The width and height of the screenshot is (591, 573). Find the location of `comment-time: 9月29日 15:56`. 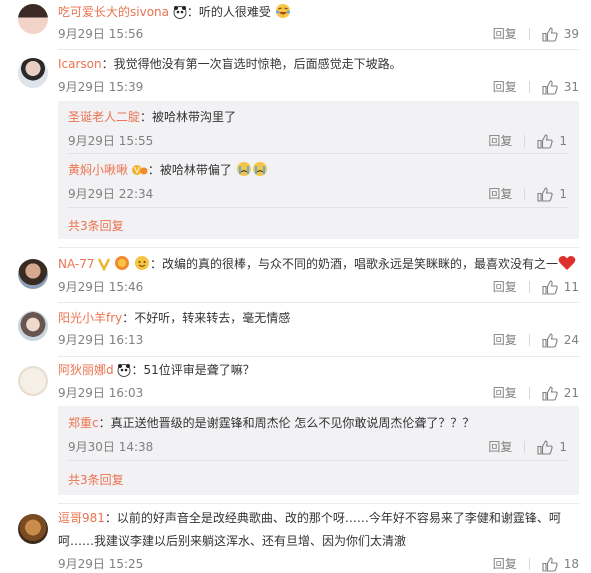

comment-time: 9月29日 15:56 is located at coordinates (101, 34).